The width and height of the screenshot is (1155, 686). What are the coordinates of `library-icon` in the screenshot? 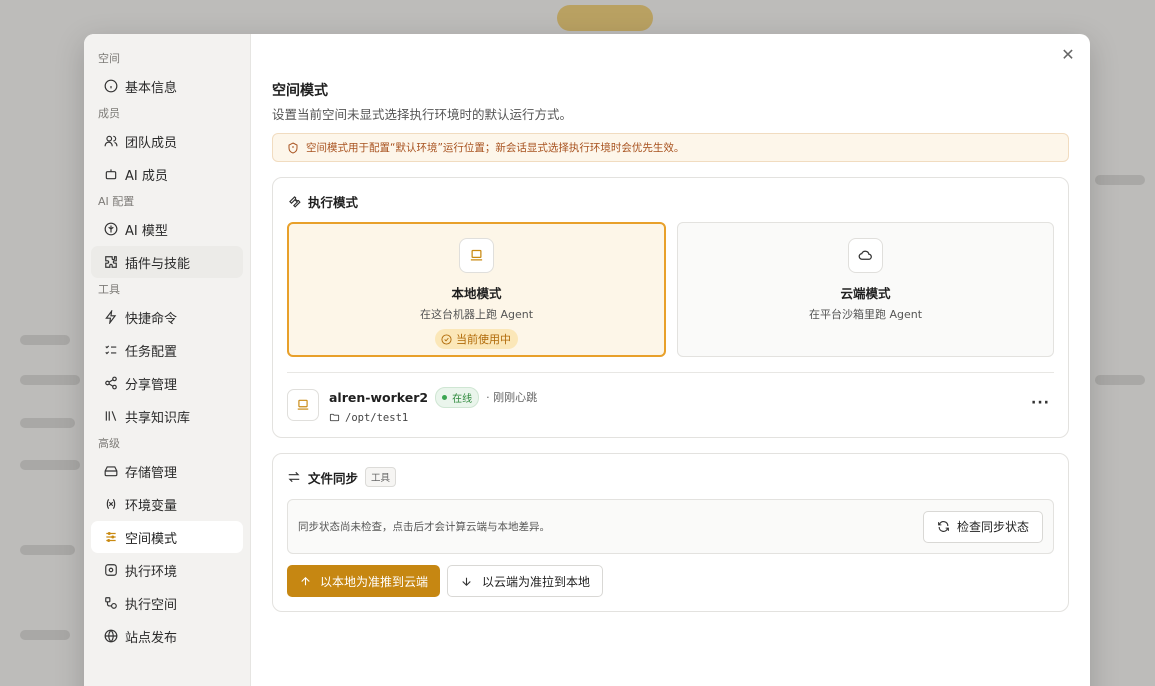 It's located at (111, 416).